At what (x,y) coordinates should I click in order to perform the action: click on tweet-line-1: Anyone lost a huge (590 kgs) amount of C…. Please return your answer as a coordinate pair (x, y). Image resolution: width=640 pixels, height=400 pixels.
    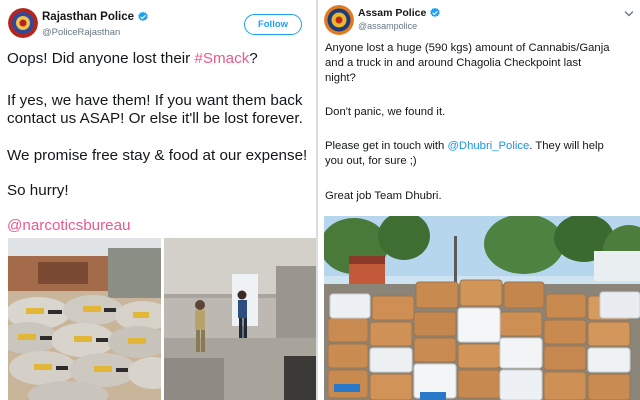
    Looking at the image, I should click on (467, 48).